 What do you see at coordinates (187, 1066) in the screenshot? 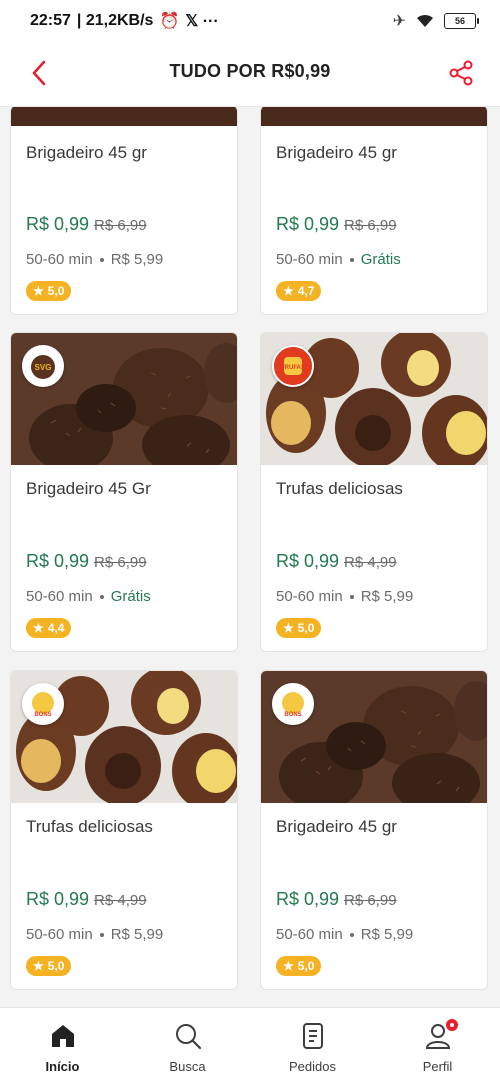
I see `nav-label: Busca` at bounding box center [187, 1066].